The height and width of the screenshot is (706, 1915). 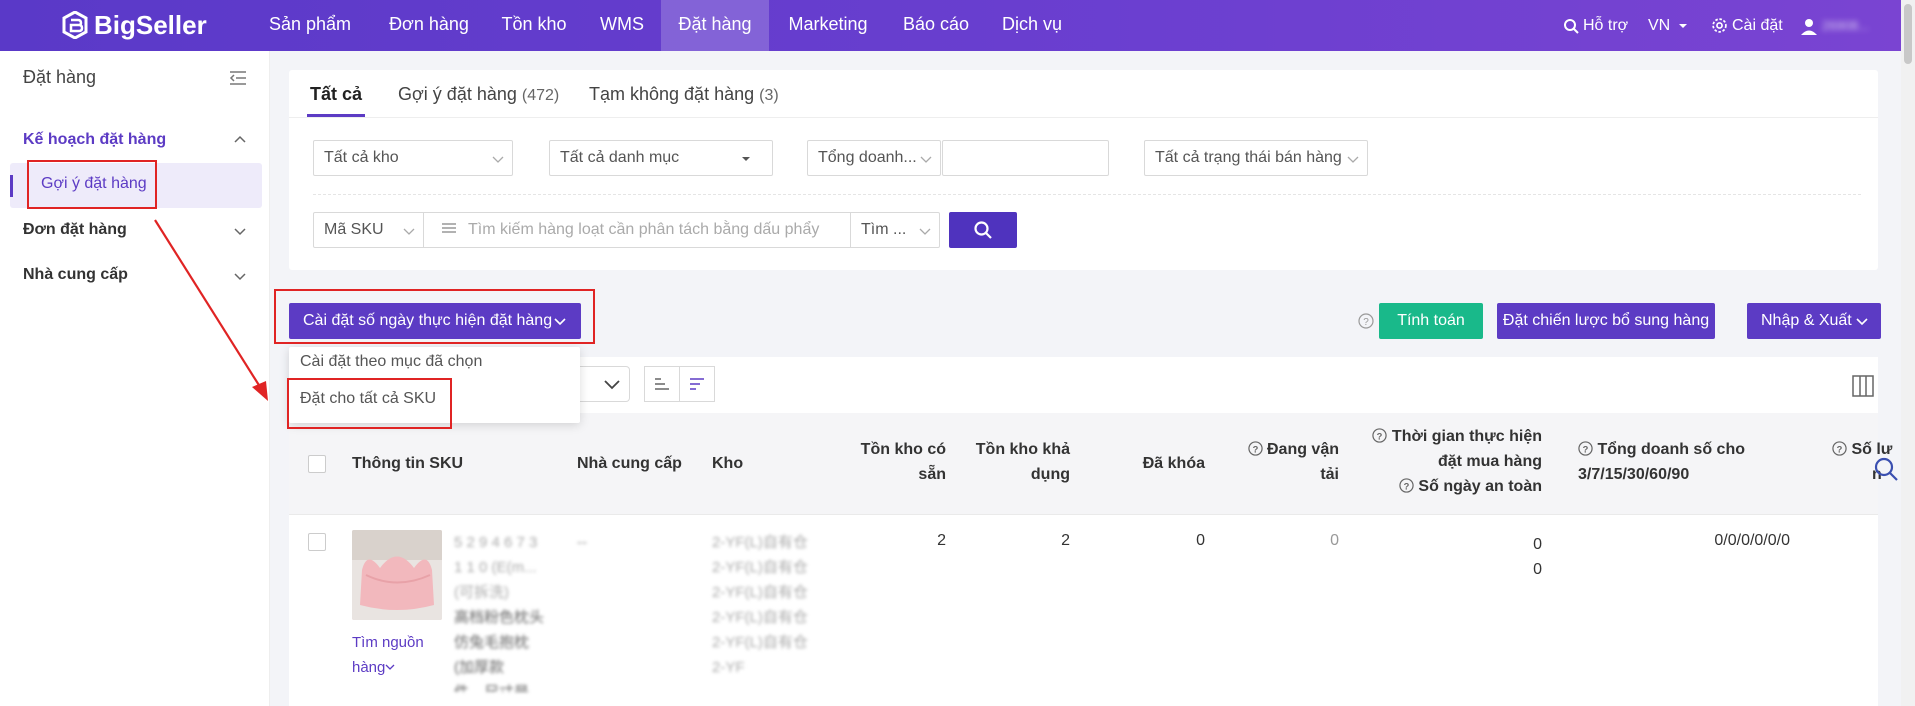 What do you see at coordinates (629, 463) in the screenshot?
I see `col-supplier: Nhà cung cấp` at bounding box center [629, 463].